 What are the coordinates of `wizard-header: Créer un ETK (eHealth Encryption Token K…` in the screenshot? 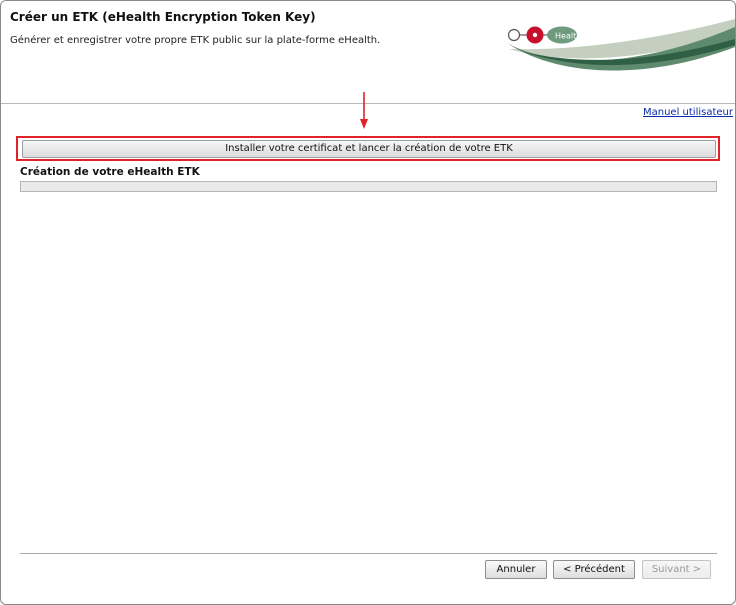 It's located at (368, 45).